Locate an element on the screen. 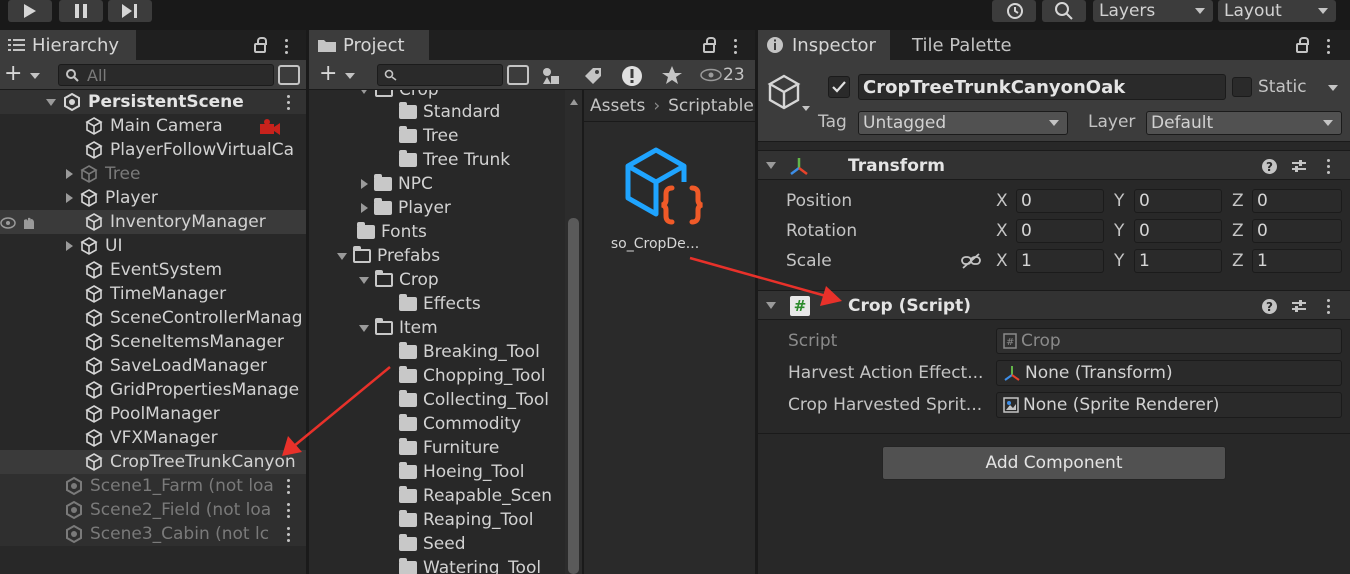  crop-script-header: # Crop (Script) ? is located at coordinates (1054, 305).